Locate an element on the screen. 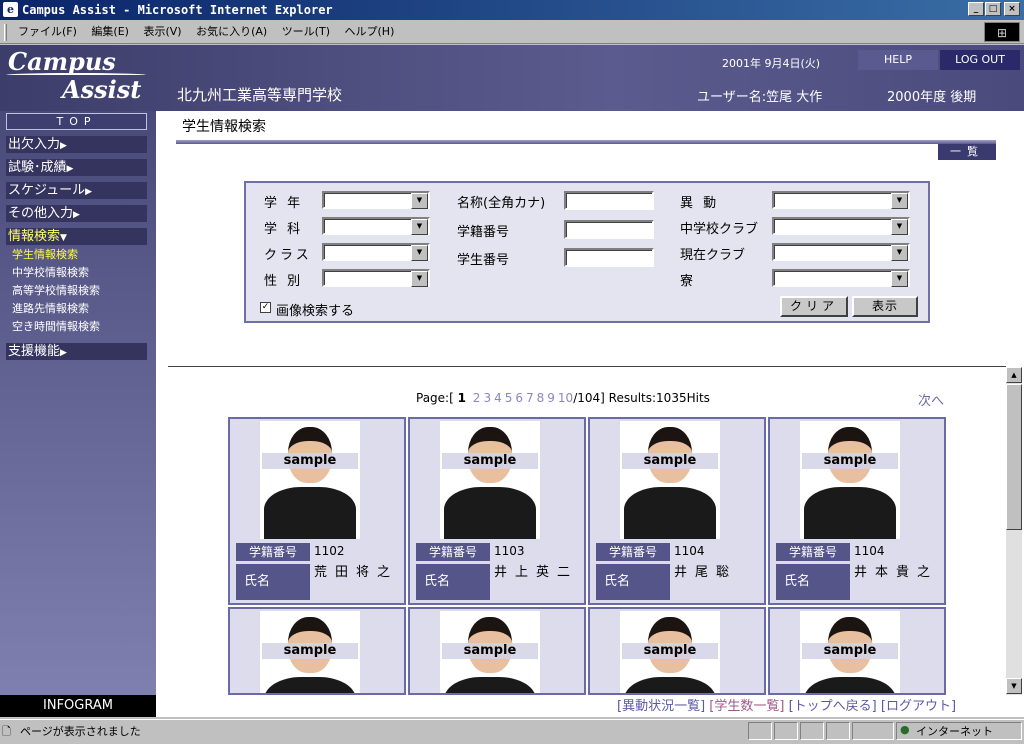 The width and height of the screenshot is (1024, 744). page-link: 7 is located at coordinates (530, 398).